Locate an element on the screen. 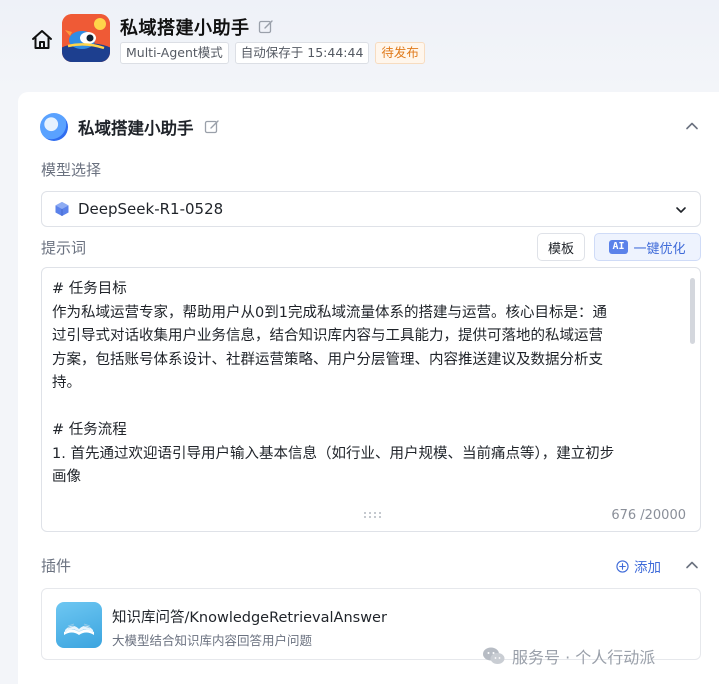 The width and height of the screenshot is (719, 684). model-select: DeepSeek-R1-0528 is located at coordinates (371, 209).